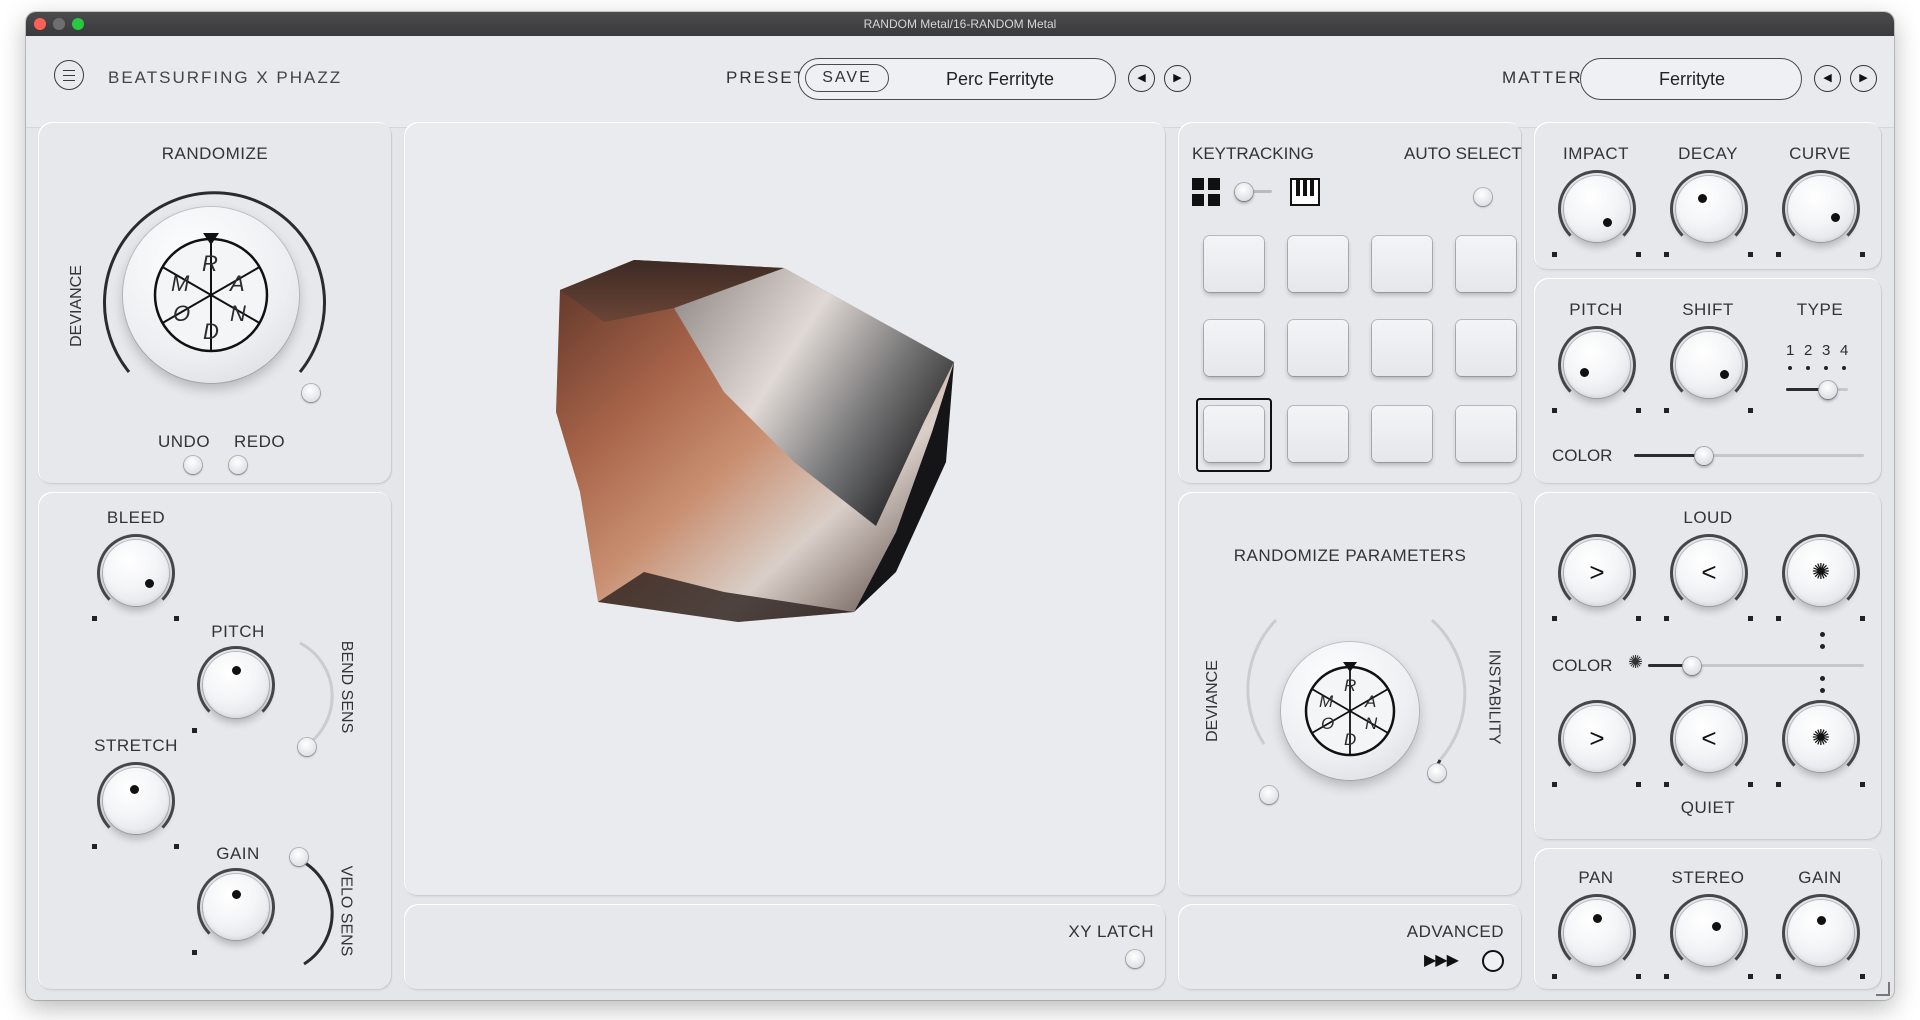 The image size is (1920, 1020). I want to click on letter-o: O, so click(182, 313).